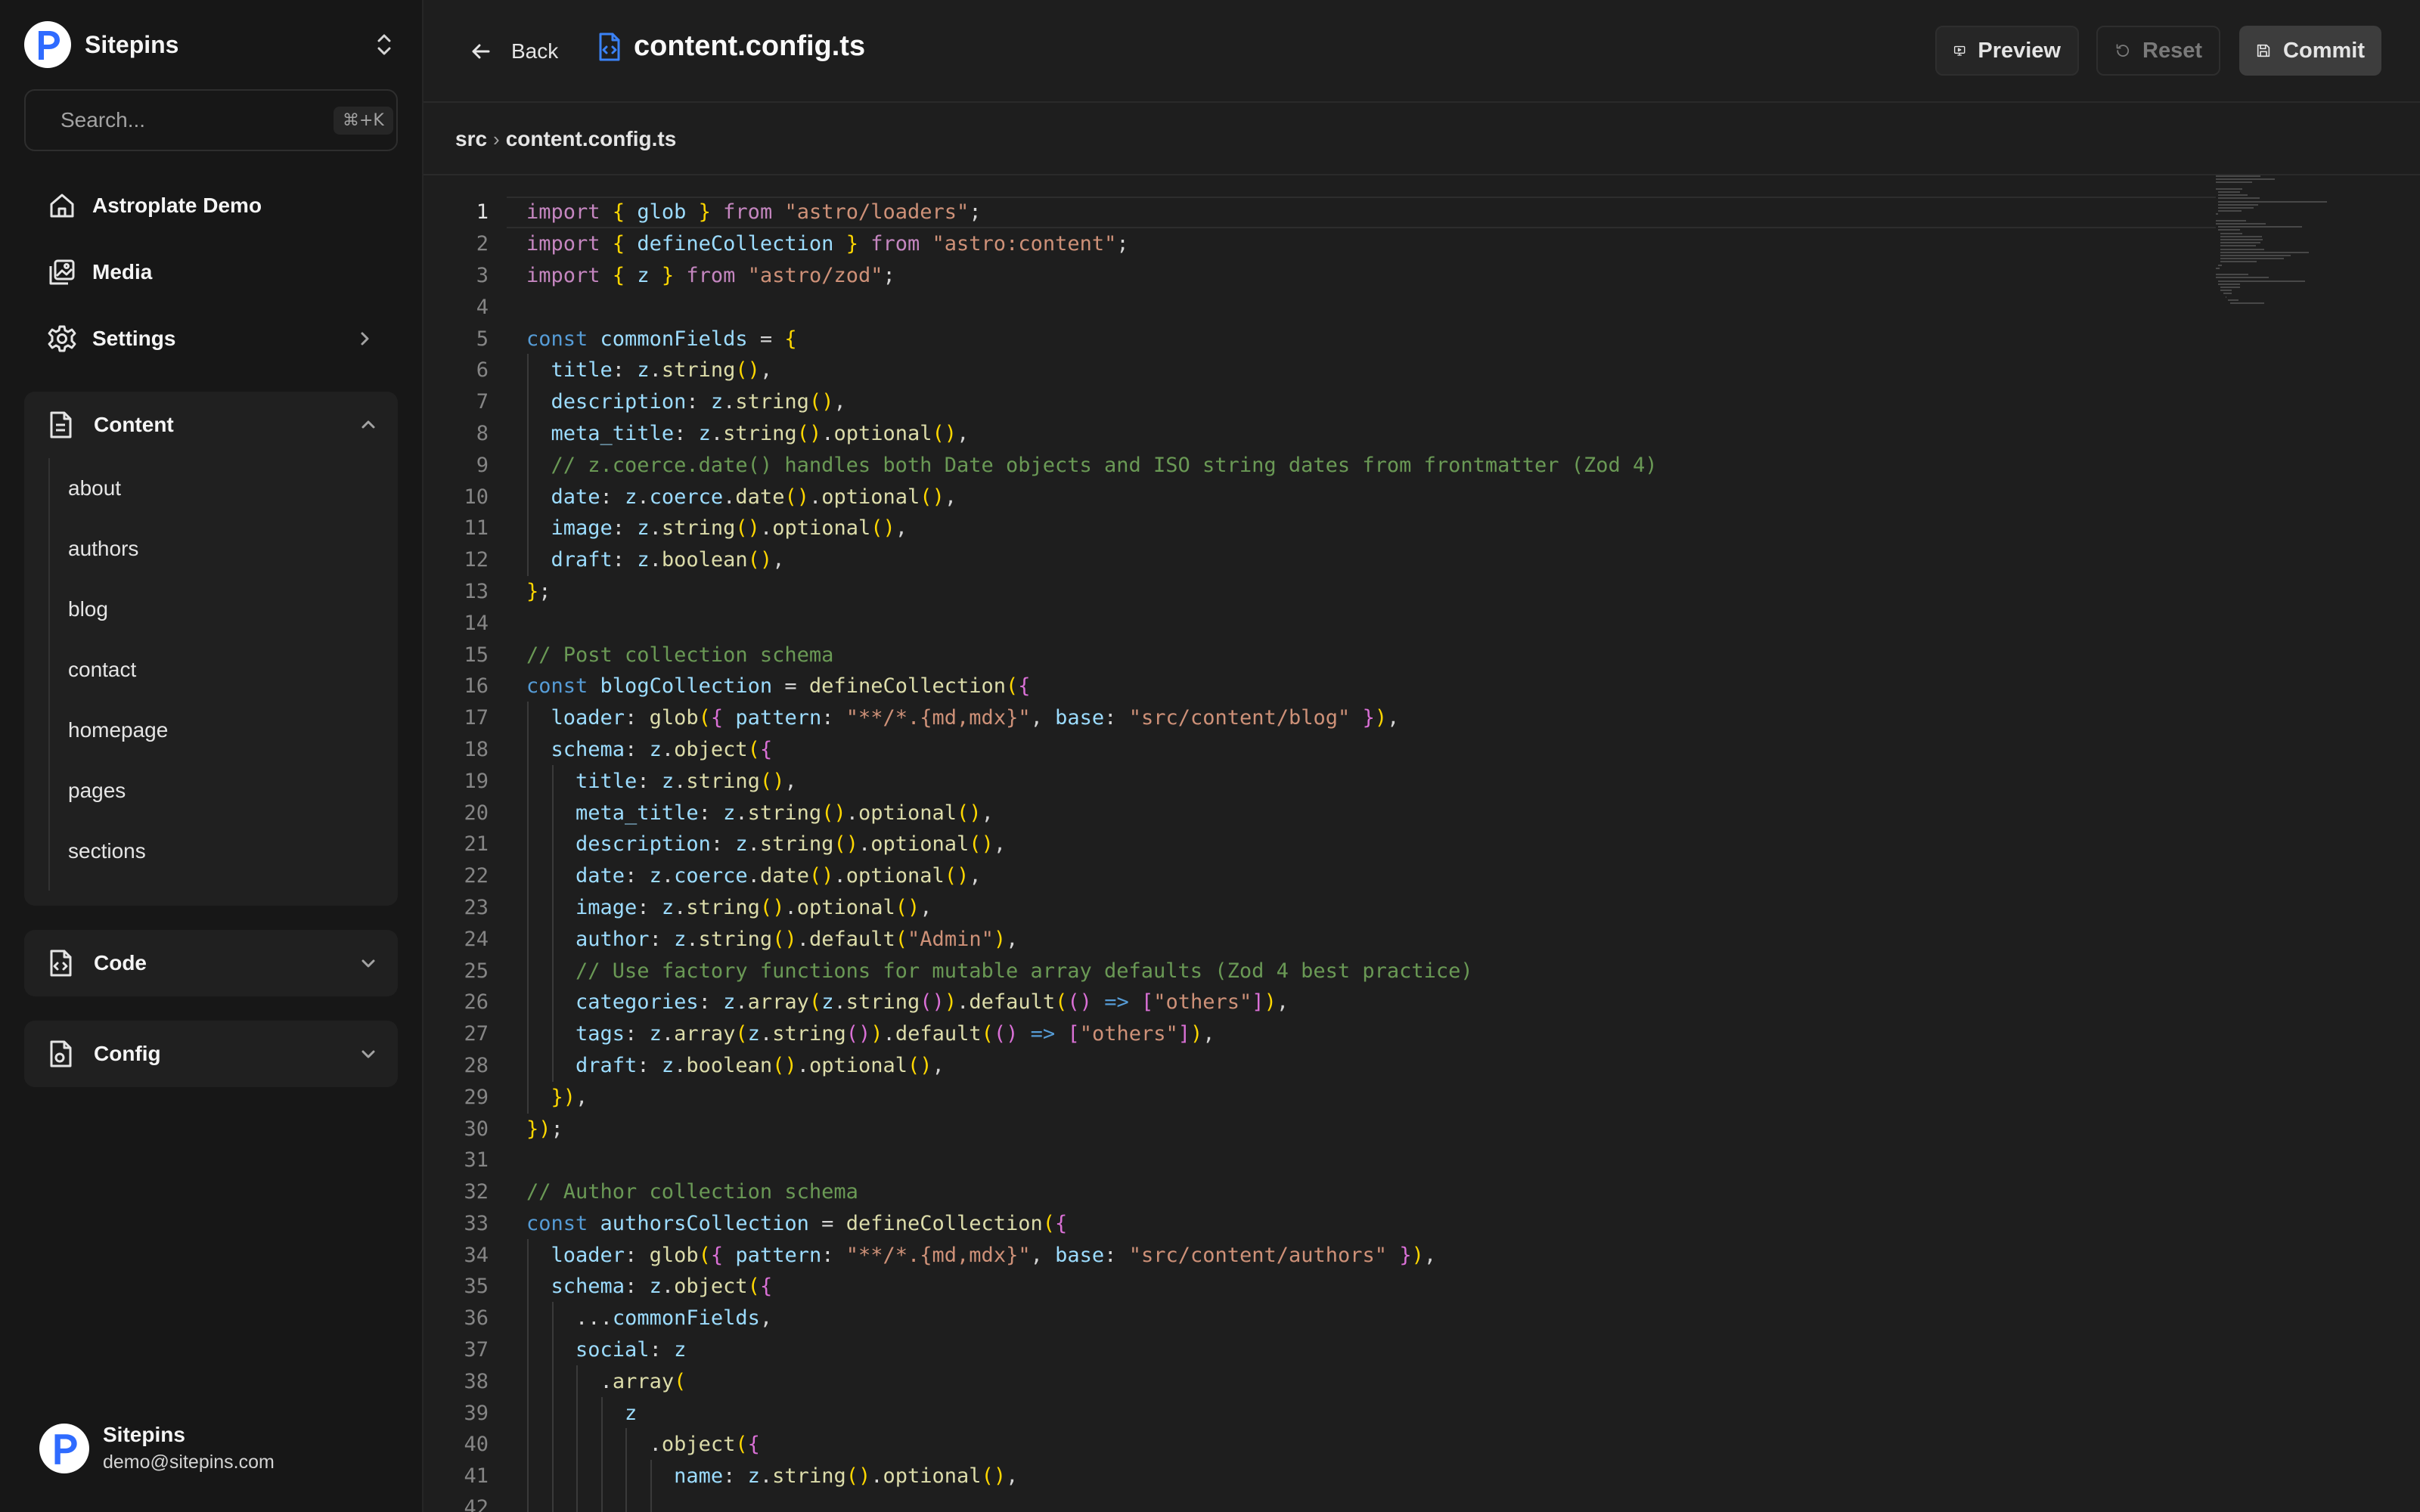 The image size is (2420, 1512). Describe the element at coordinates (476, 591) in the screenshot. I see `line-number: 13` at that location.